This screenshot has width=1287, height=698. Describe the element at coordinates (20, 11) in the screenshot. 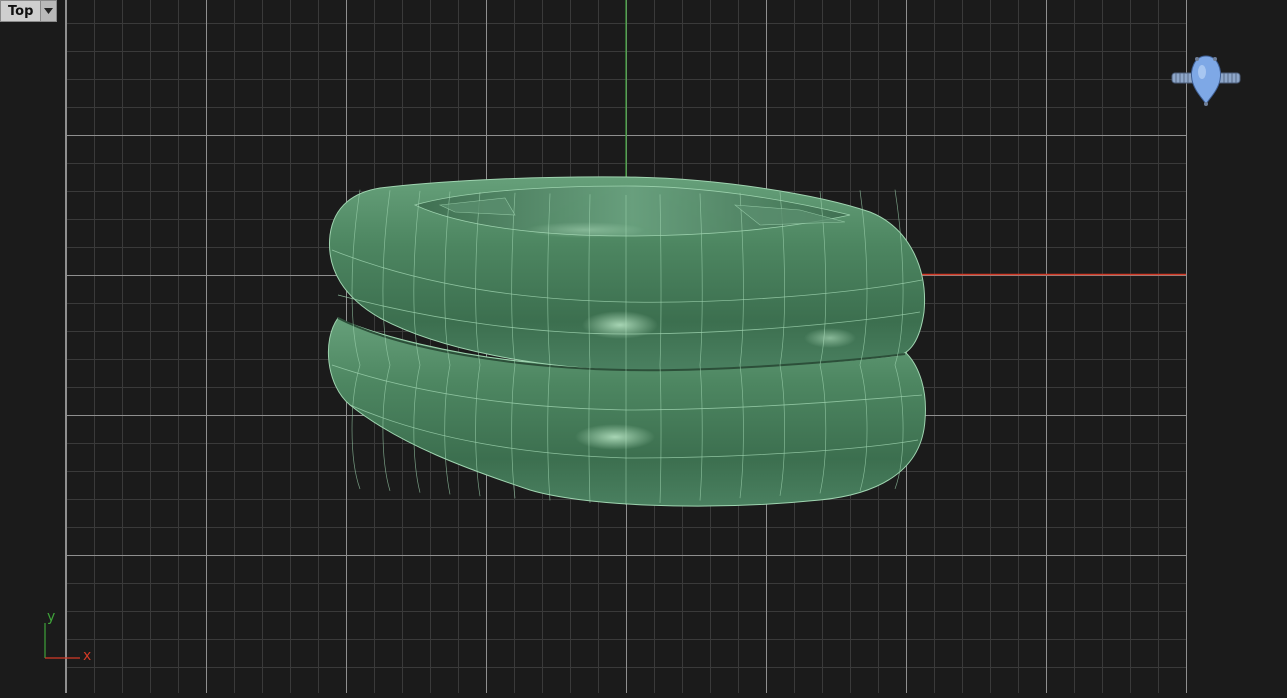

I see `viewport-title: Top` at that location.